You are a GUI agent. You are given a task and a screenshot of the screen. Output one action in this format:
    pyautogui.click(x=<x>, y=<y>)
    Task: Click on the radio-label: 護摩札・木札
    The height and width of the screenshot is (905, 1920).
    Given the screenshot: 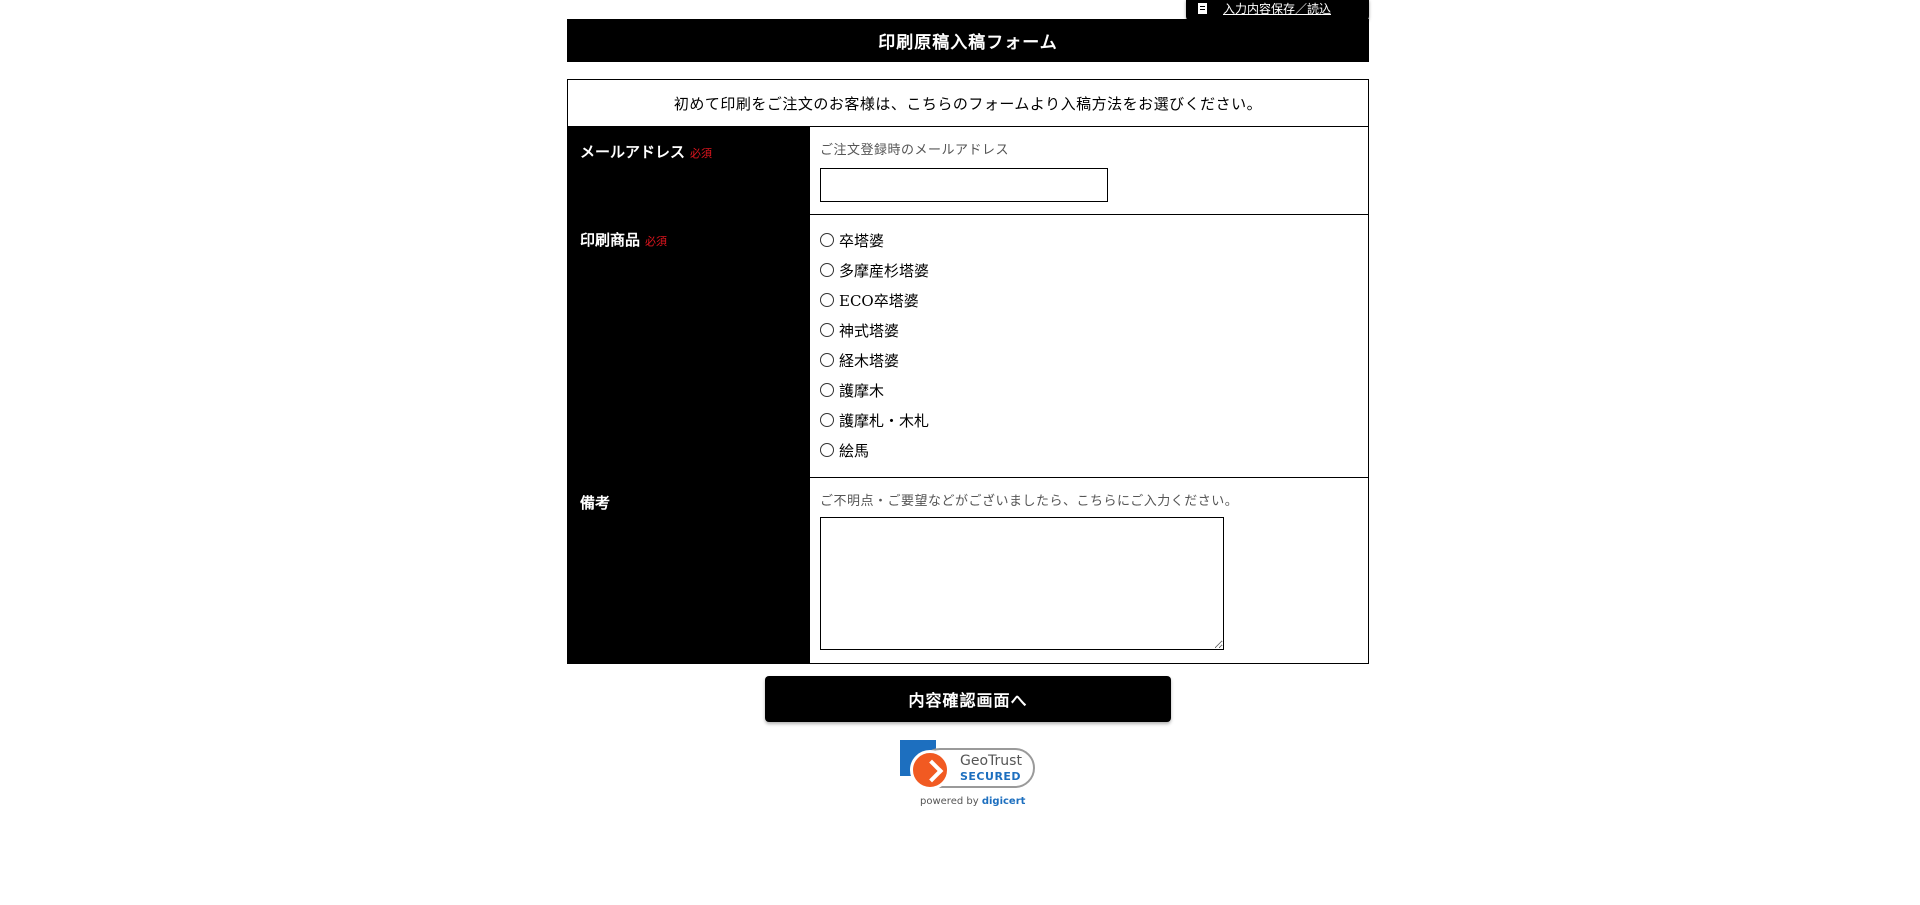 What is the action you would take?
    pyautogui.click(x=884, y=420)
    